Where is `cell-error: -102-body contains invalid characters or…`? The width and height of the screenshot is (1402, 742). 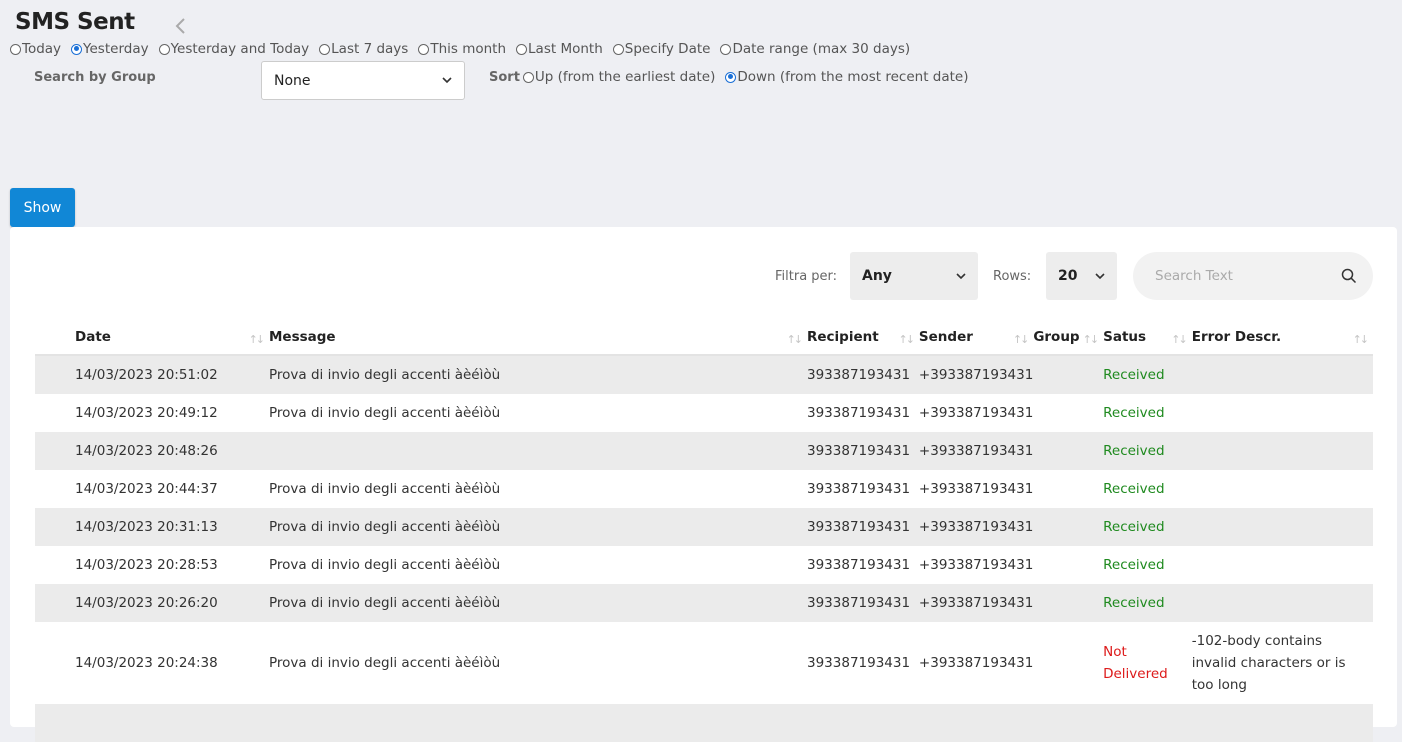
cell-error: -102-body contains invalid characters or… is located at coordinates (1268, 663).